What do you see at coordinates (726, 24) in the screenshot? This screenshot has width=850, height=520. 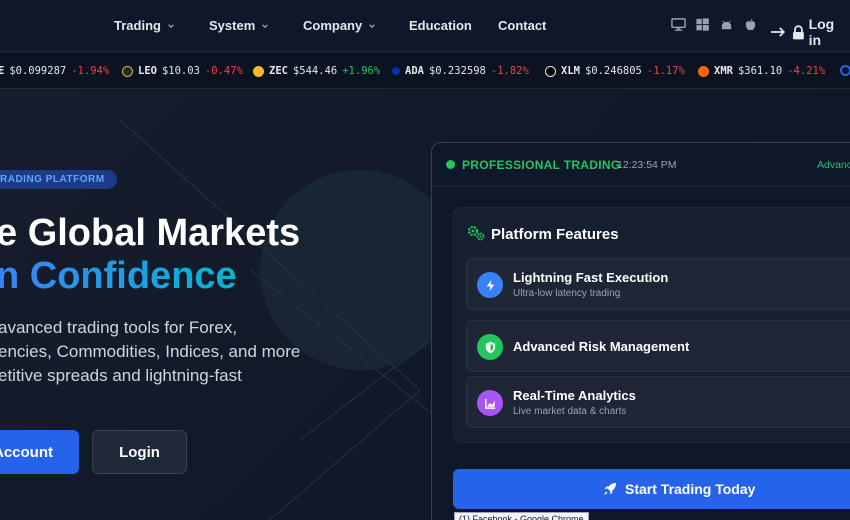 I see `android-icon` at bounding box center [726, 24].